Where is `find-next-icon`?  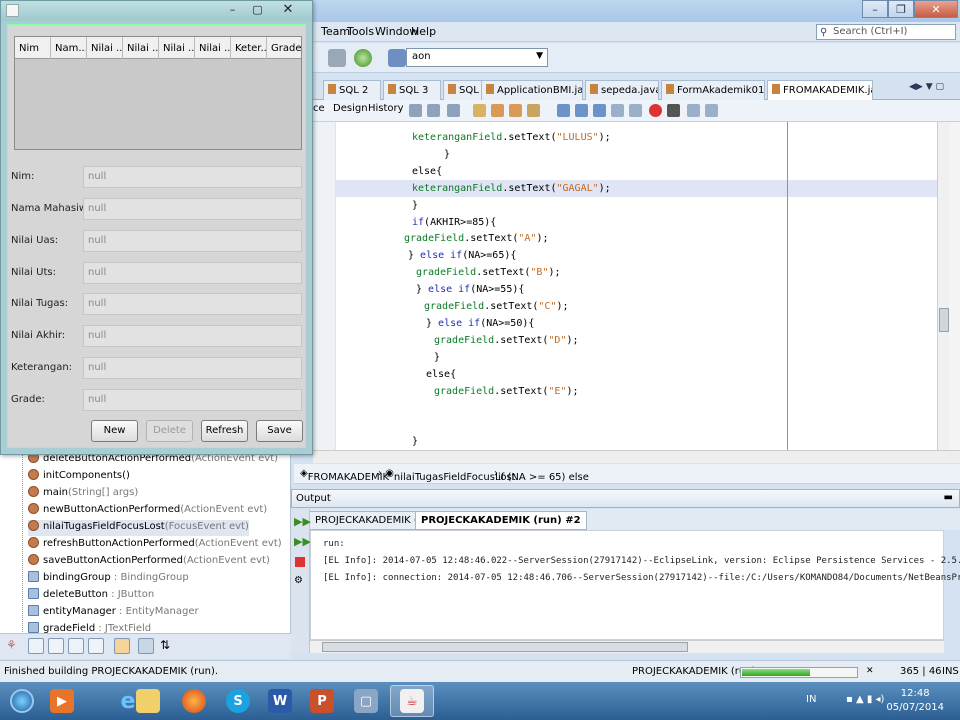 find-next-icon is located at coordinates (515, 110).